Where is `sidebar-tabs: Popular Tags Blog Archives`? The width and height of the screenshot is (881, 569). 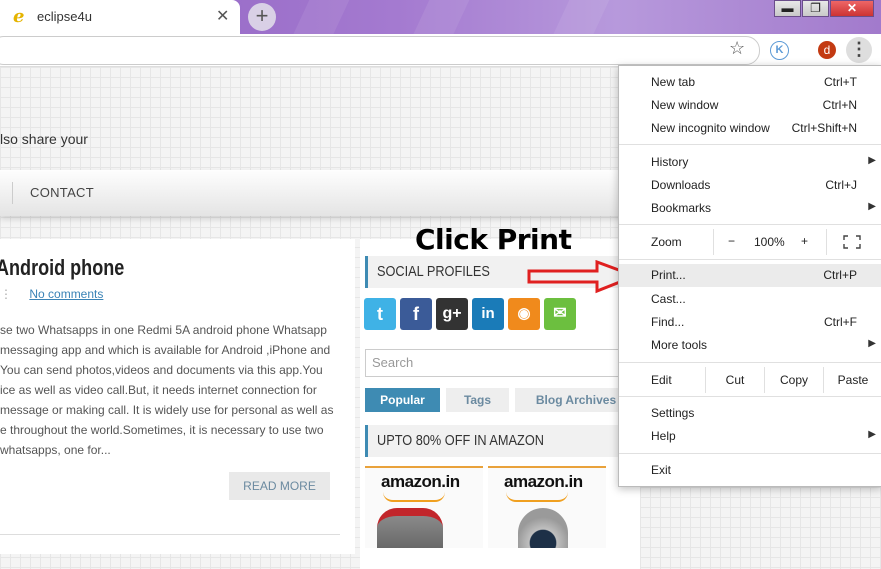
sidebar-tabs: Popular Tags Blog Archives is located at coordinates (504, 400).